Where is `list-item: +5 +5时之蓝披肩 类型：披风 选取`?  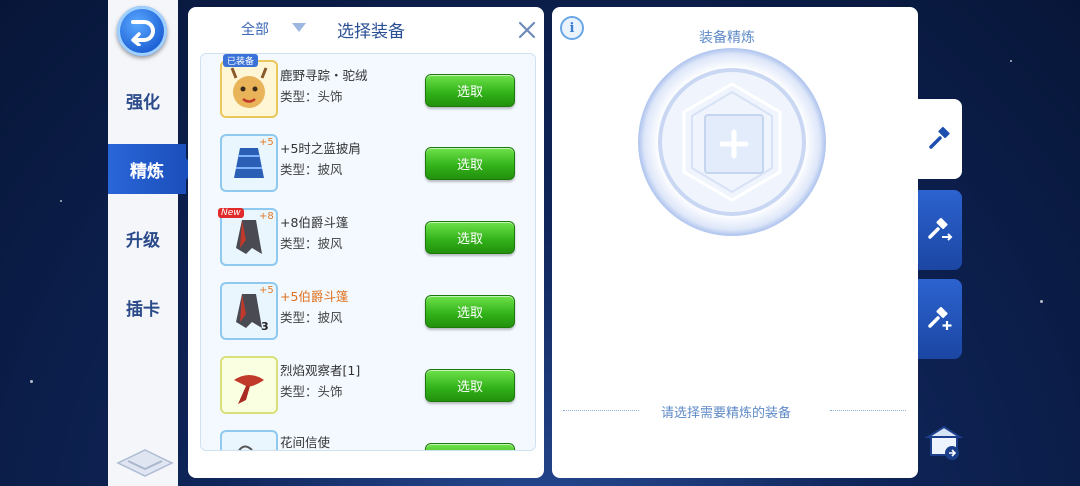
list-item: +5 +5时之蓝披肩 类型：披风 选取 is located at coordinates (368, 167).